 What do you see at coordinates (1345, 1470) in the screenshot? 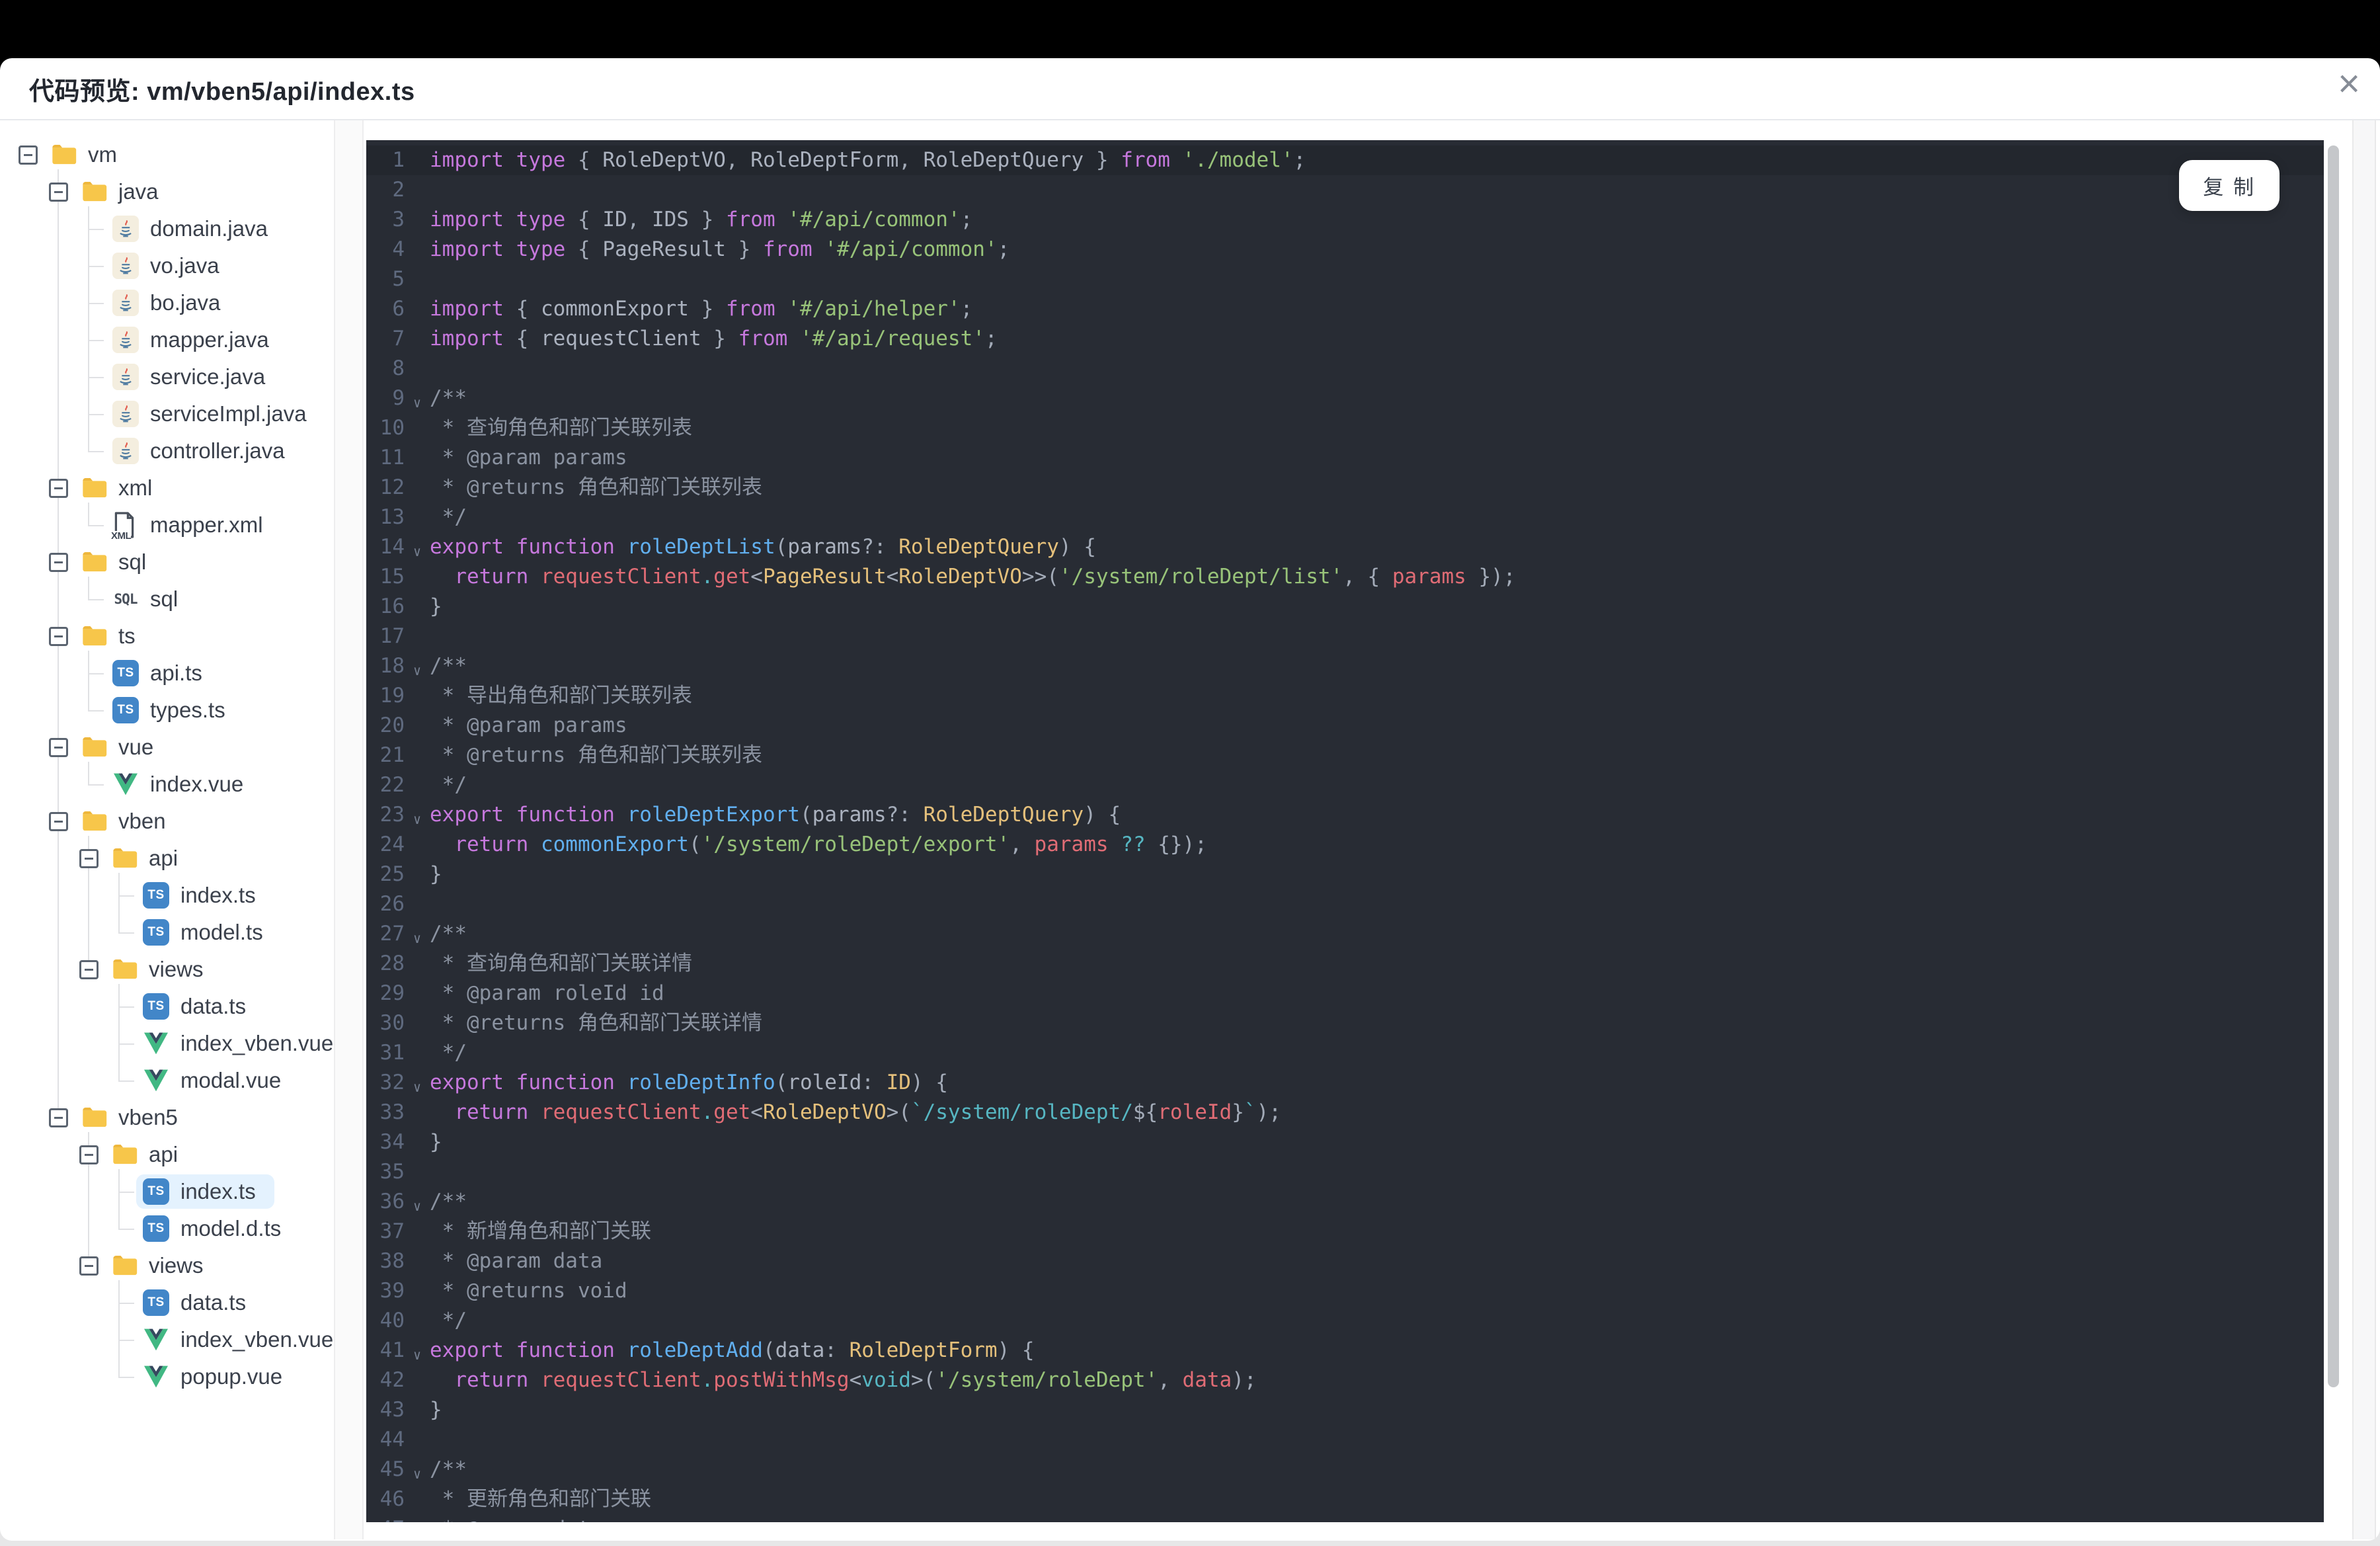
I see `code-line: 45 ∨/**` at bounding box center [1345, 1470].